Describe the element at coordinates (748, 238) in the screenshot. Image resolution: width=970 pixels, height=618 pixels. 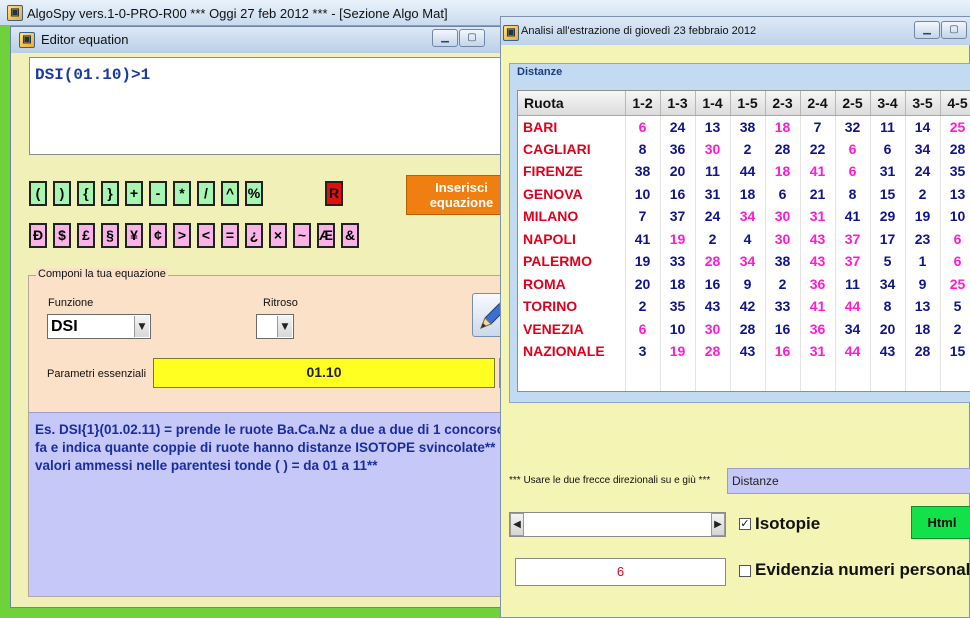
I see `distance-cell: 4` at that location.